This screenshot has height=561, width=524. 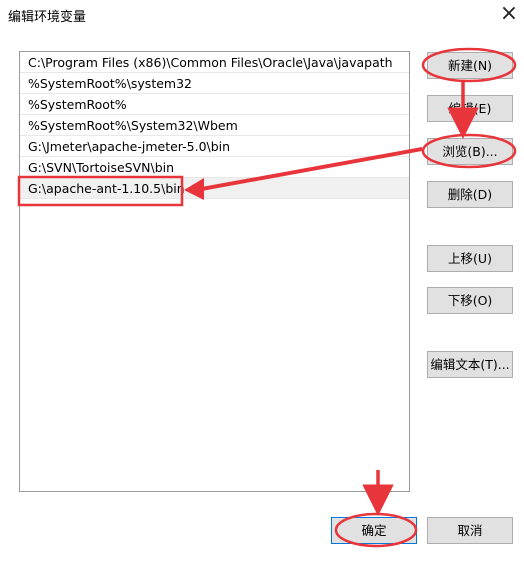 What do you see at coordinates (214, 188) in the screenshot?
I see `list-item-selected: G:\apache-ant-1.10.5\bin` at bounding box center [214, 188].